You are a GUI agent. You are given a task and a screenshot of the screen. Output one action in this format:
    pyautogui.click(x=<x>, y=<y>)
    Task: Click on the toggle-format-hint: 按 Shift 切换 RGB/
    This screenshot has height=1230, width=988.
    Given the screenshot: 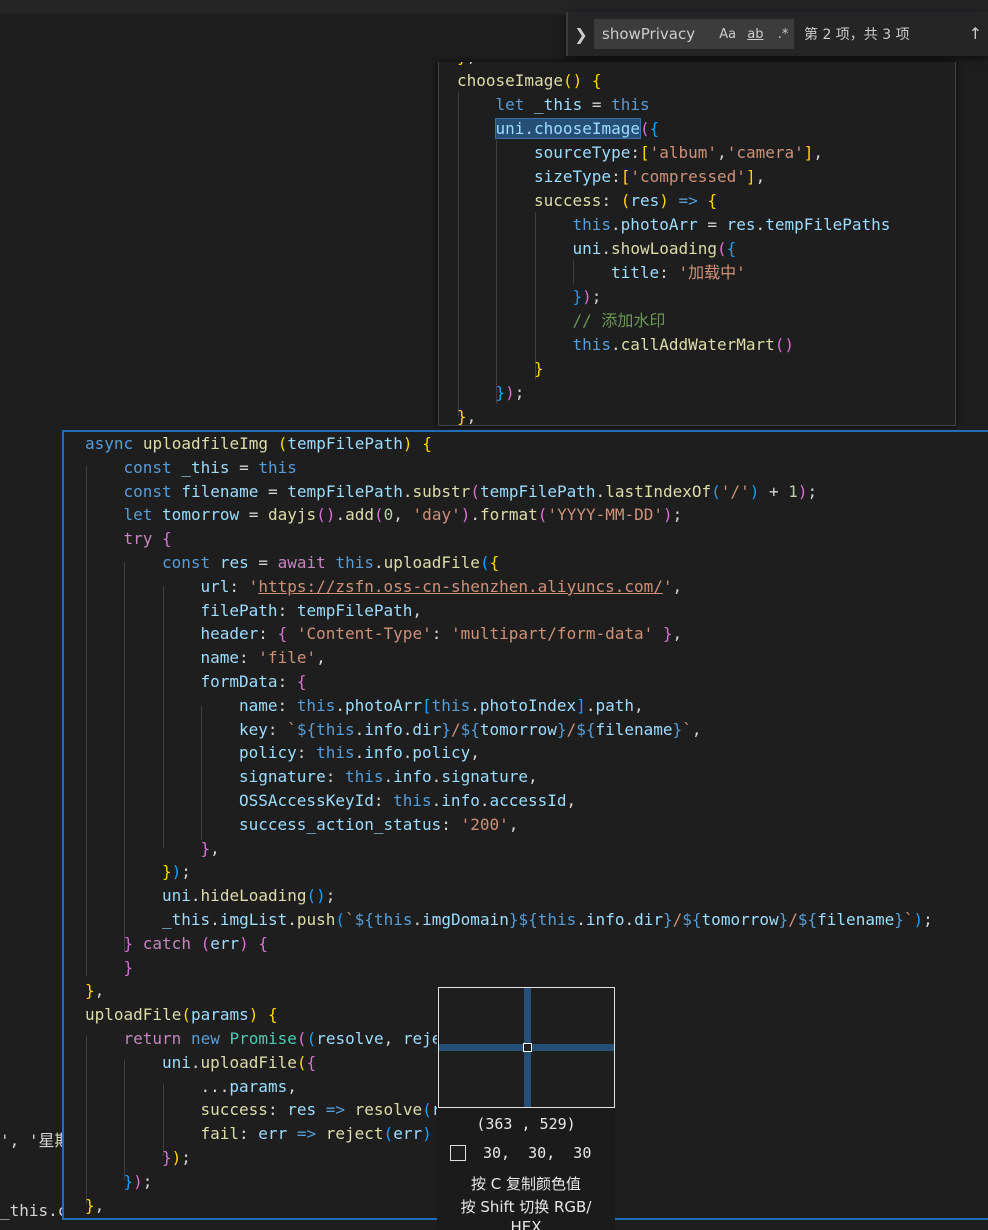 What is the action you would take?
    pyautogui.click(x=526, y=1207)
    